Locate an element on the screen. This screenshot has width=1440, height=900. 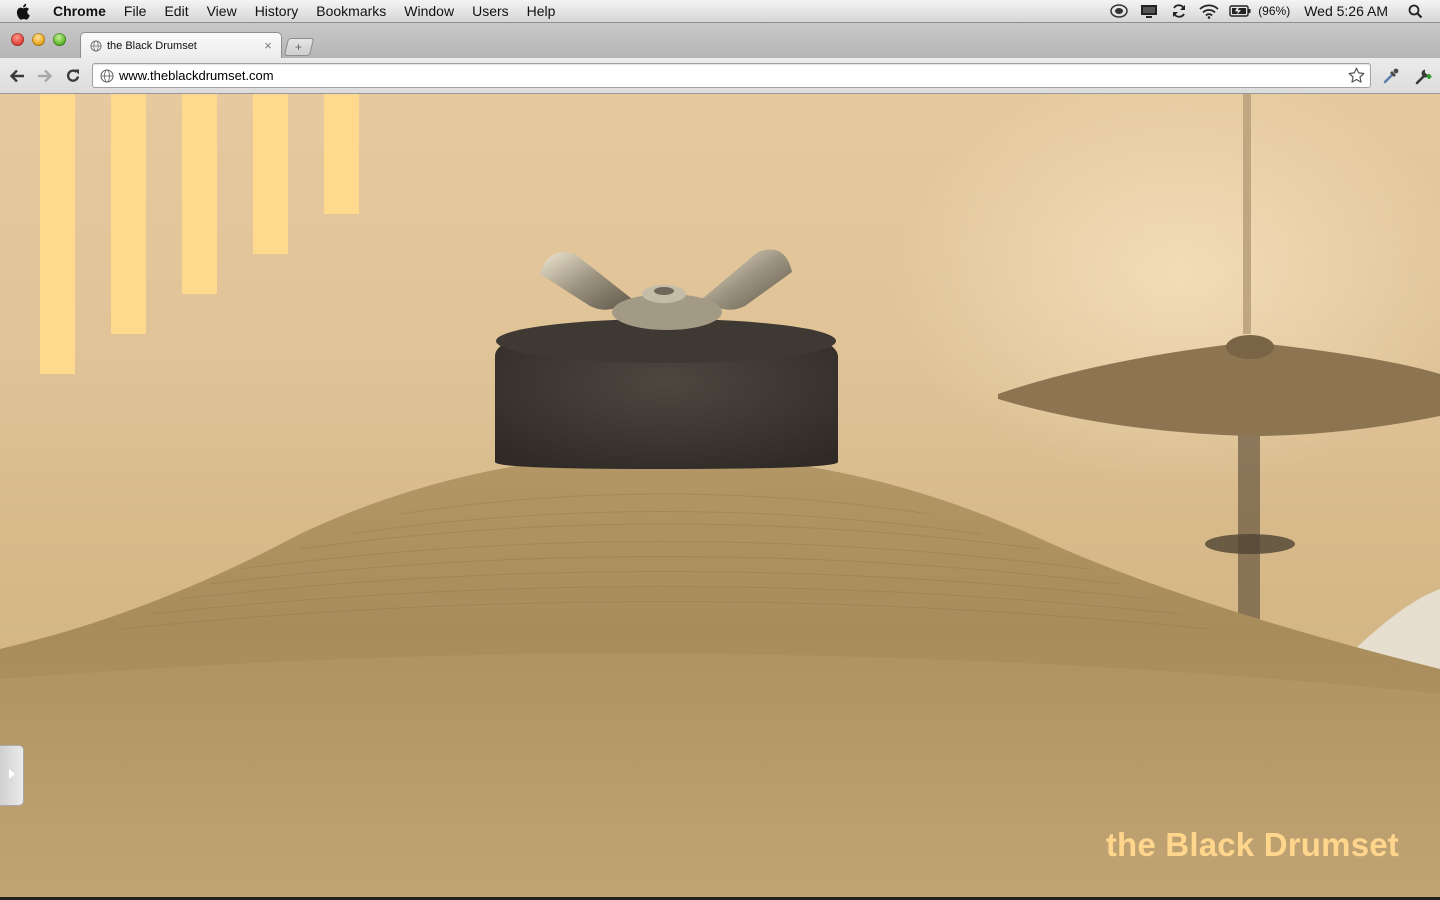
page-info-icon is located at coordinates (107, 76).